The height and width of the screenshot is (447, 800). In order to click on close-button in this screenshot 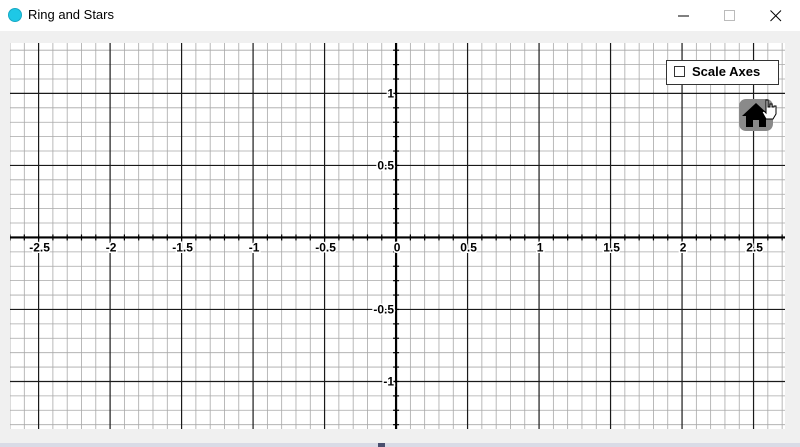, I will do `click(775, 15)`.